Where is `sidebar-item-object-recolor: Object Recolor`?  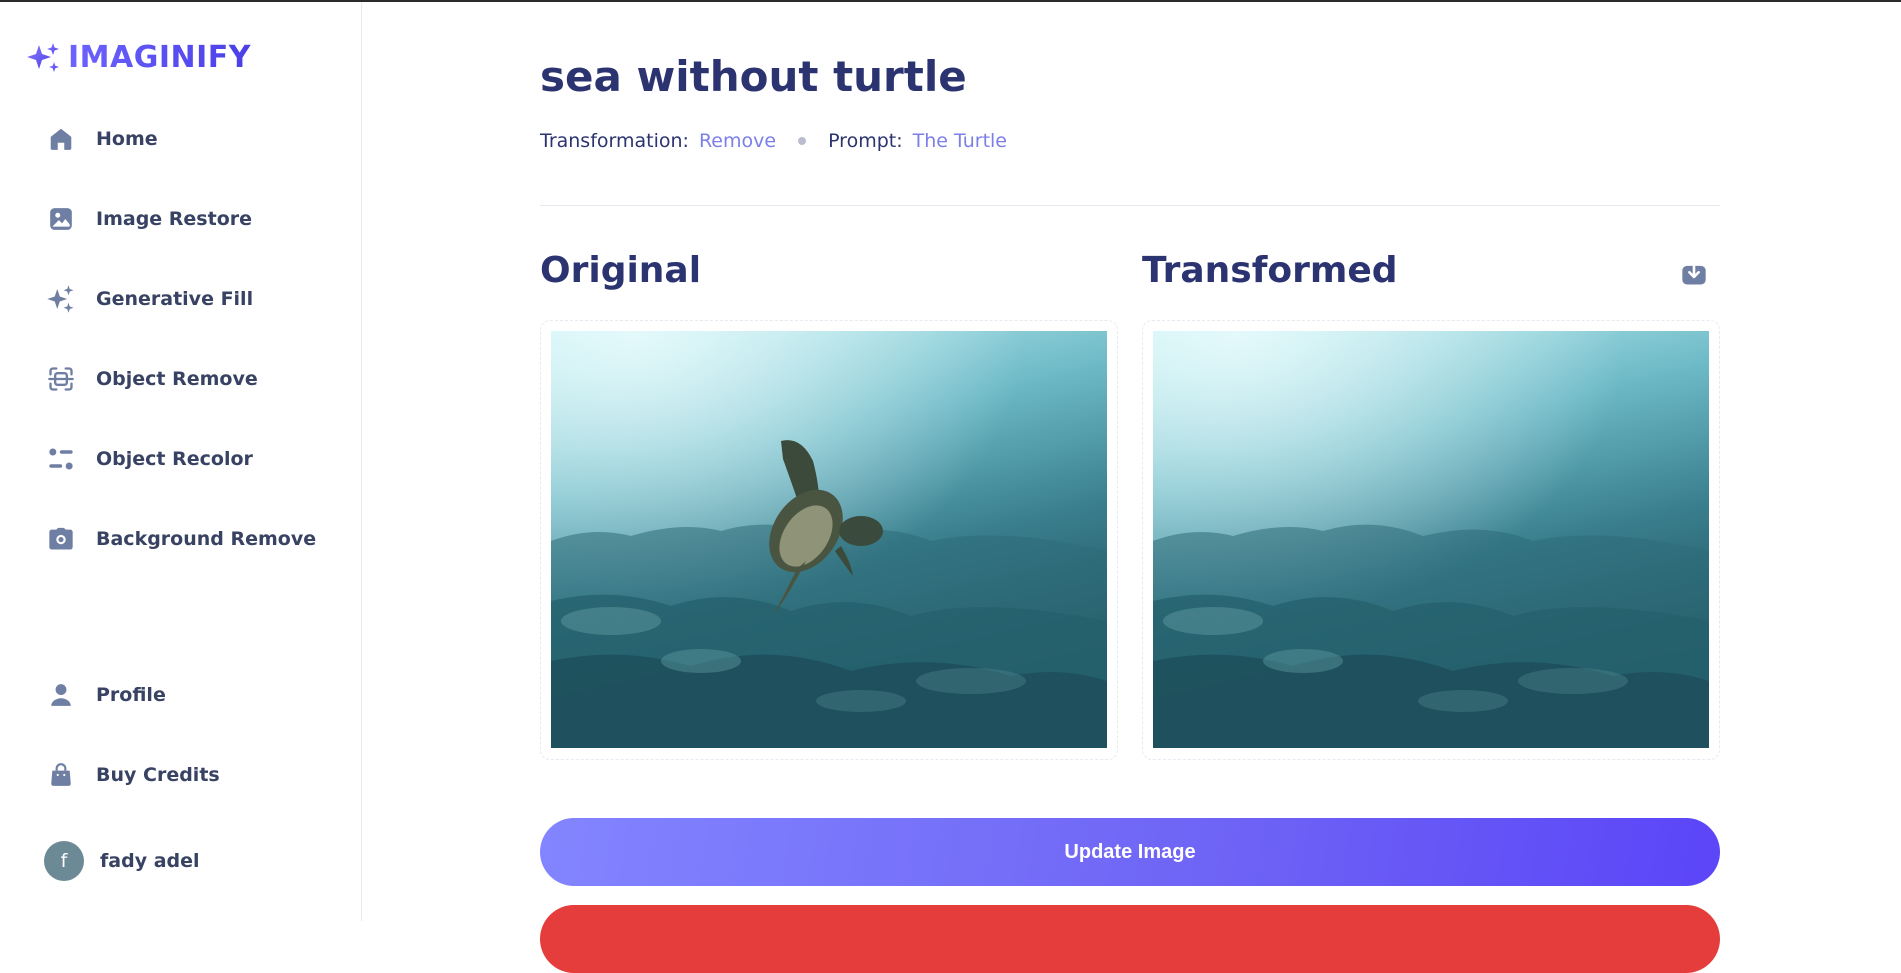 sidebar-item-object-recolor: Object Recolor is located at coordinates (185, 459).